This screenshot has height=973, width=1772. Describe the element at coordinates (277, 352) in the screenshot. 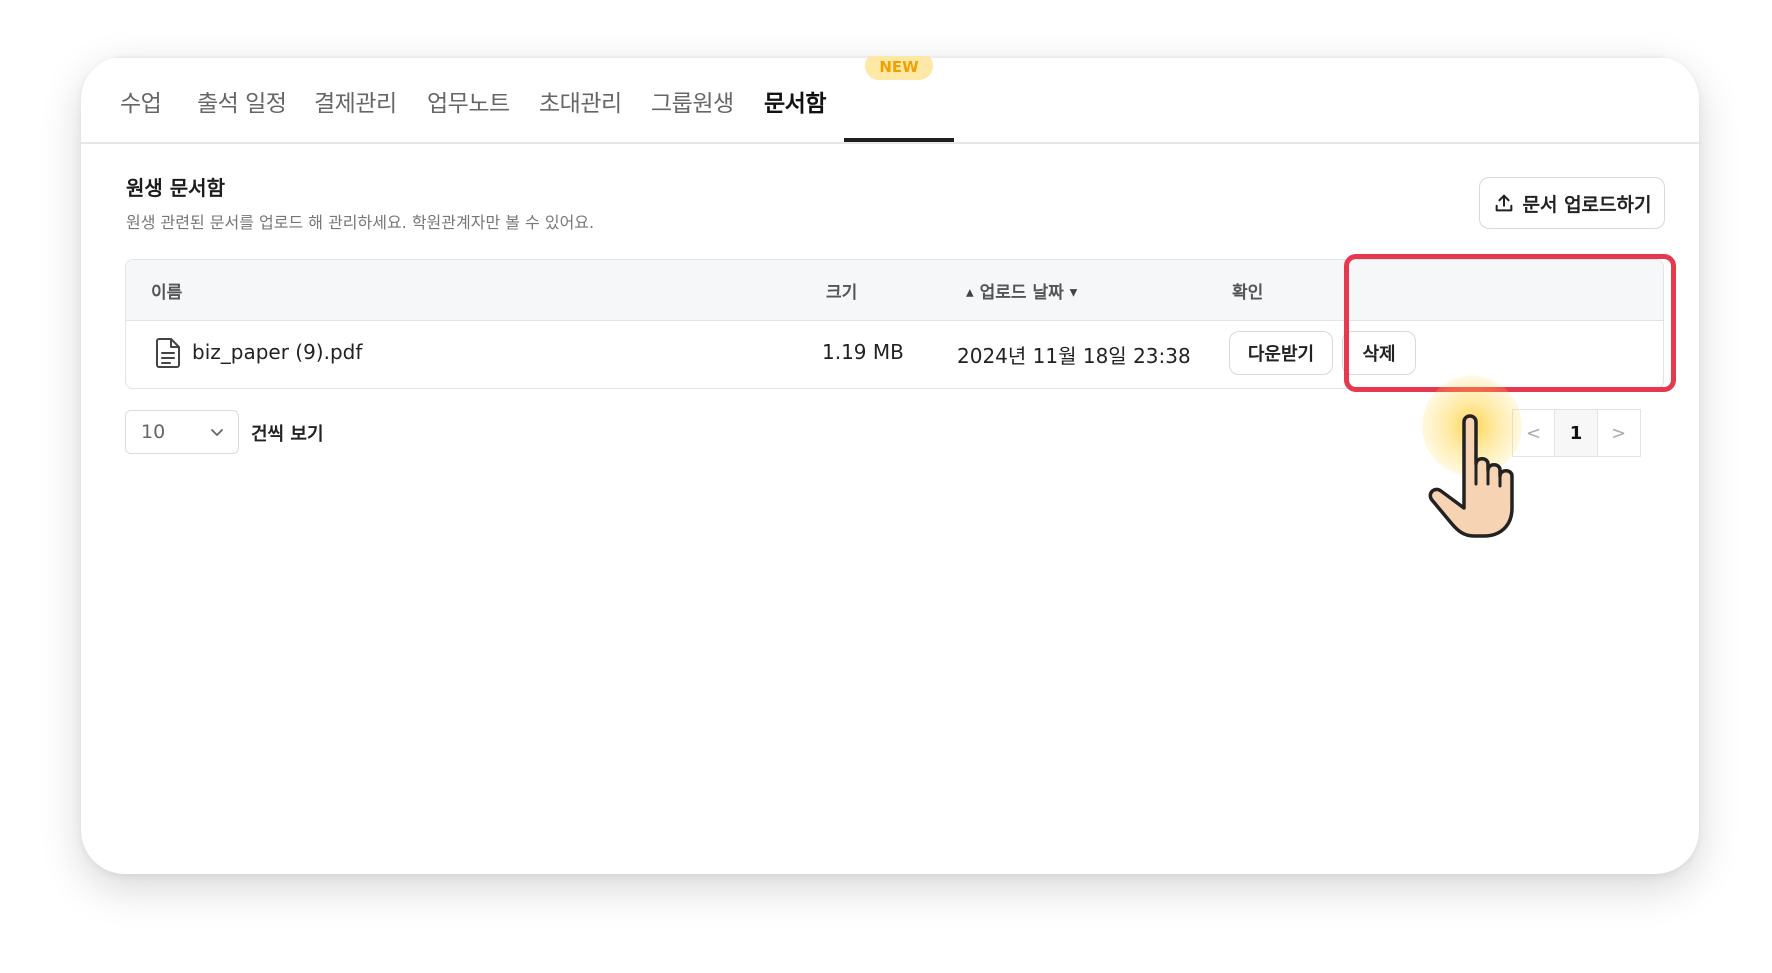

I see `file-name: biz_paper (9).pdf` at that location.